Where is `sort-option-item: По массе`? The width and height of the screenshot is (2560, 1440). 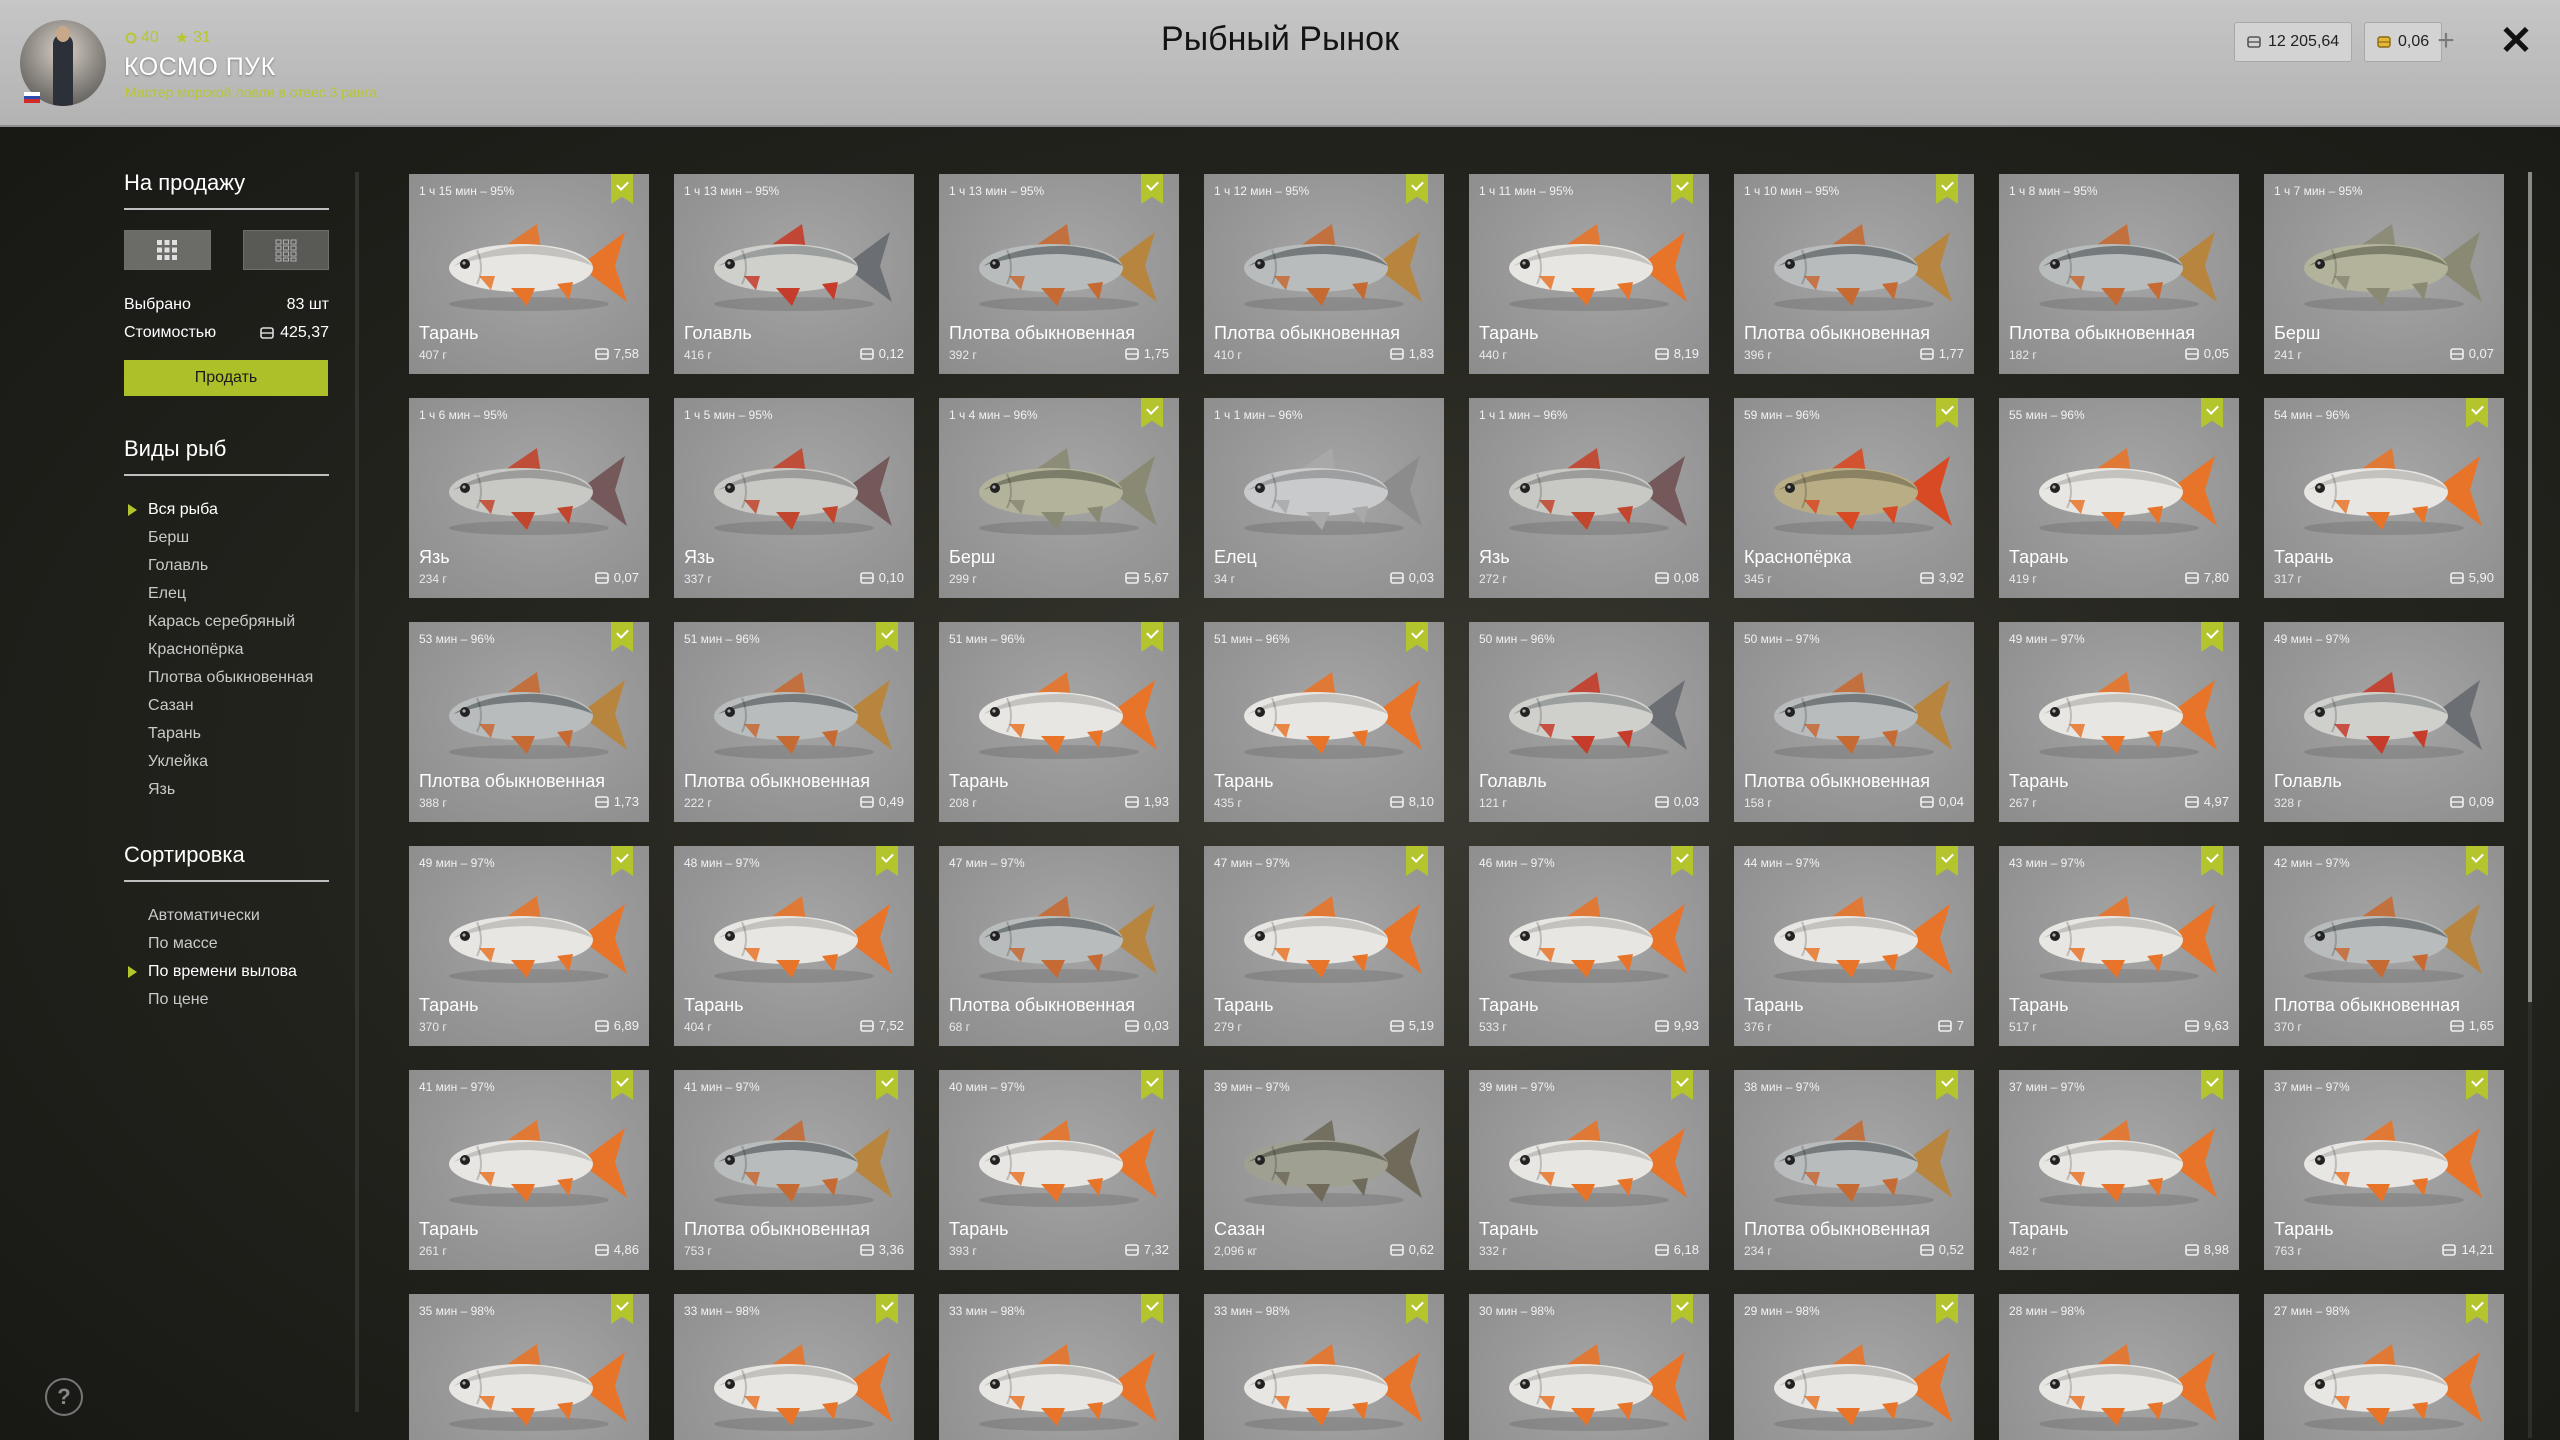
sort-option-item: По массе is located at coordinates (226, 944).